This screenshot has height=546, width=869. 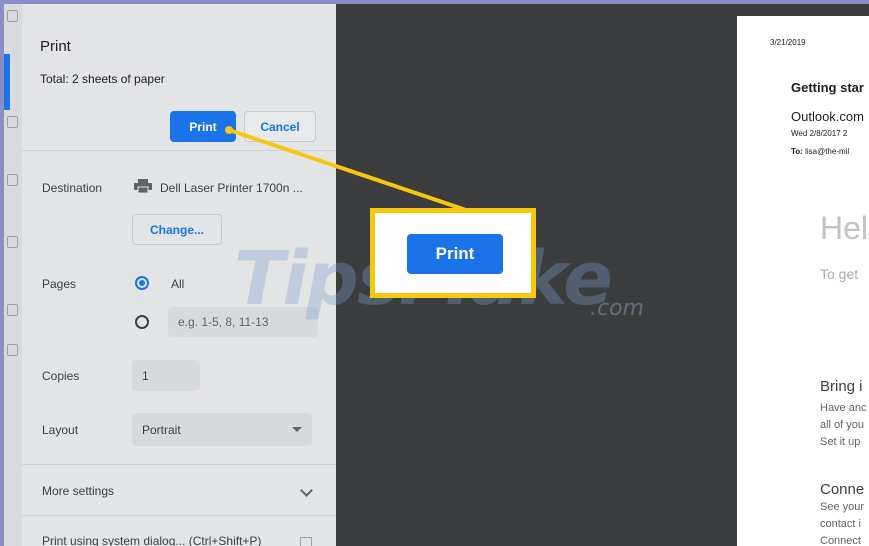 What do you see at coordinates (839, 274) in the screenshot?
I see `preview-subtitle: To get` at bounding box center [839, 274].